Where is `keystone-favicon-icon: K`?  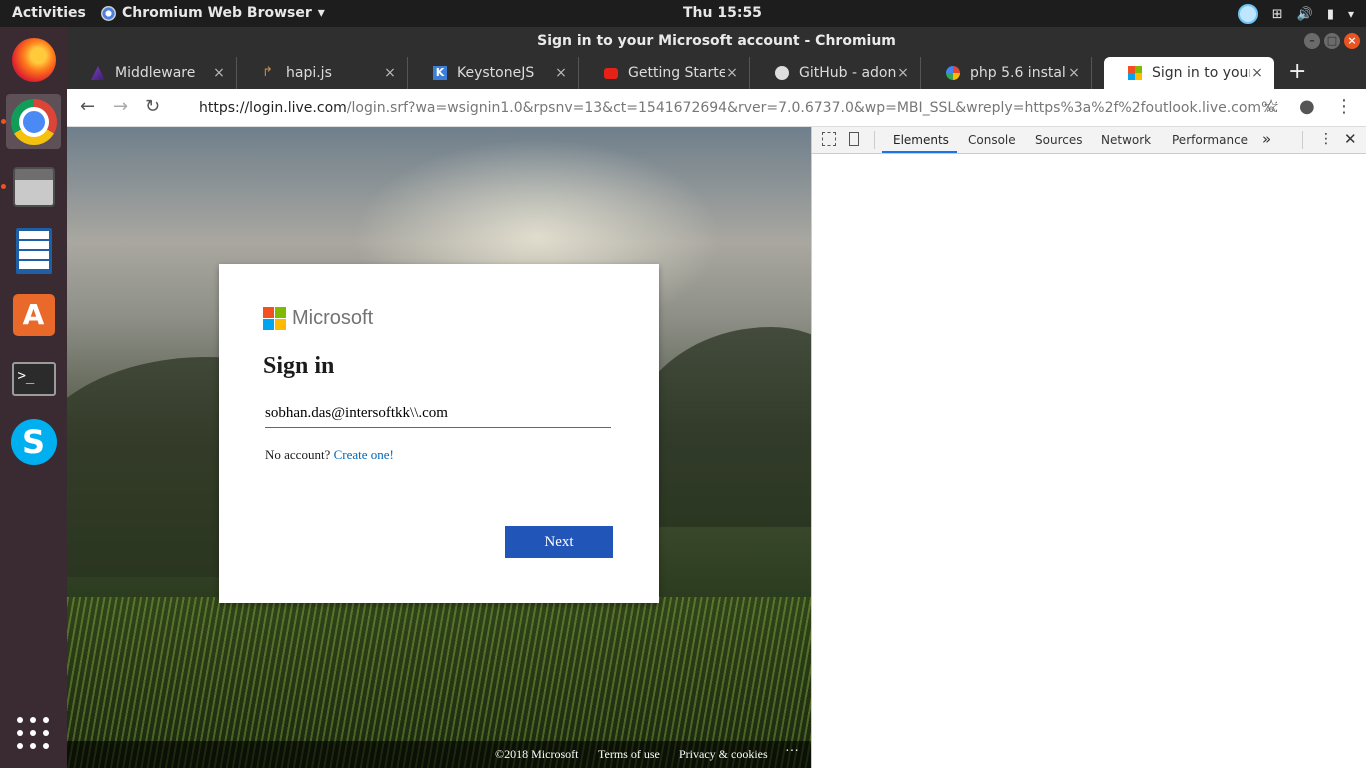 keystone-favicon-icon: K is located at coordinates (440, 73).